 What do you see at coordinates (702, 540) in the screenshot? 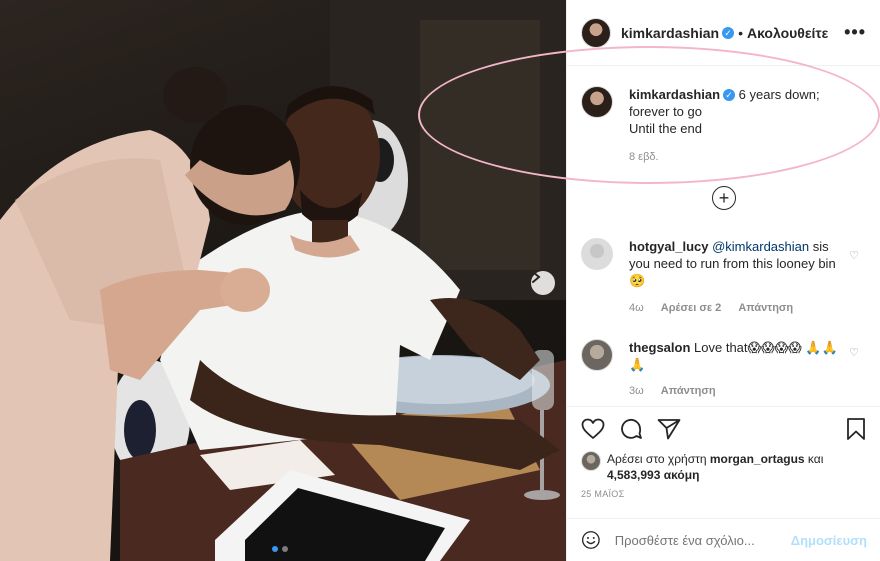
I see `comment-input` at bounding box center [702, 540].